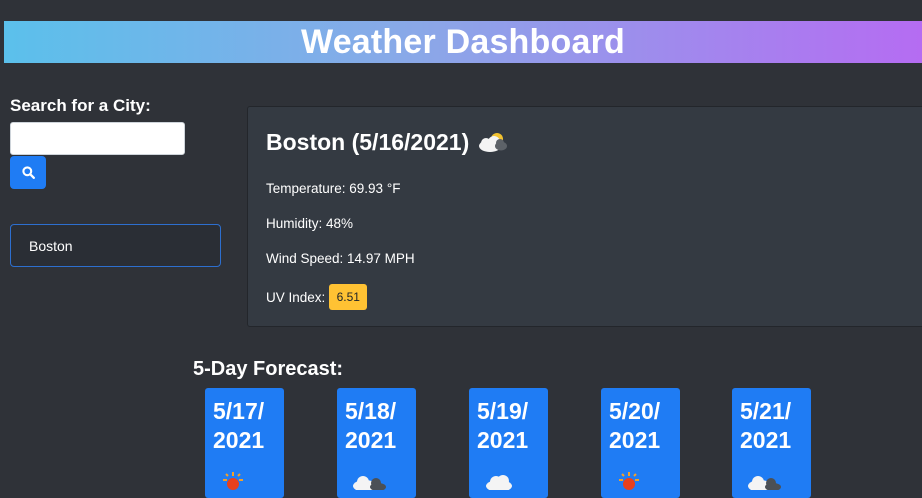 This screenshot has width=922, height=498. What do you see at coordinates (268, 369) in the screenshot?
I see `forecast-title: 5-Day Forecast:` at bounding box center [268, 369].